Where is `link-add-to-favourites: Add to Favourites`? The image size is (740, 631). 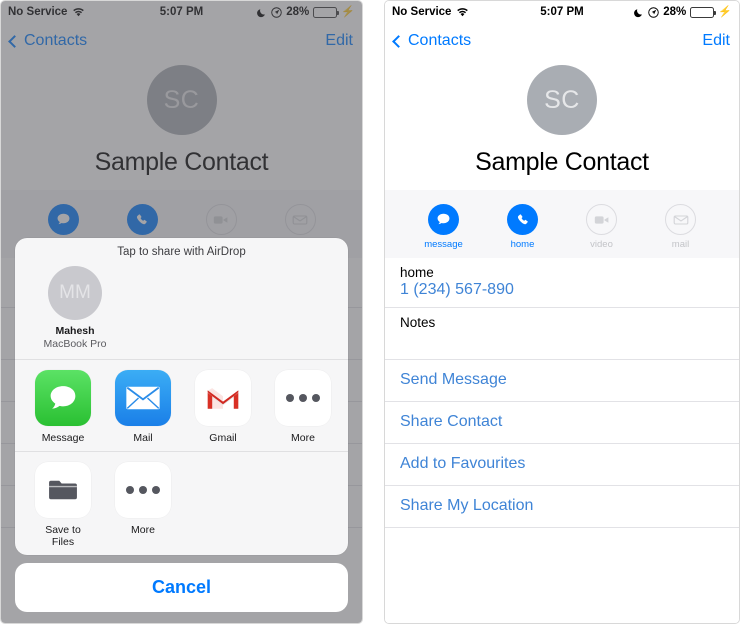 link-add-to-favourites: Add to Favourites is located at coordinates (562, 465).